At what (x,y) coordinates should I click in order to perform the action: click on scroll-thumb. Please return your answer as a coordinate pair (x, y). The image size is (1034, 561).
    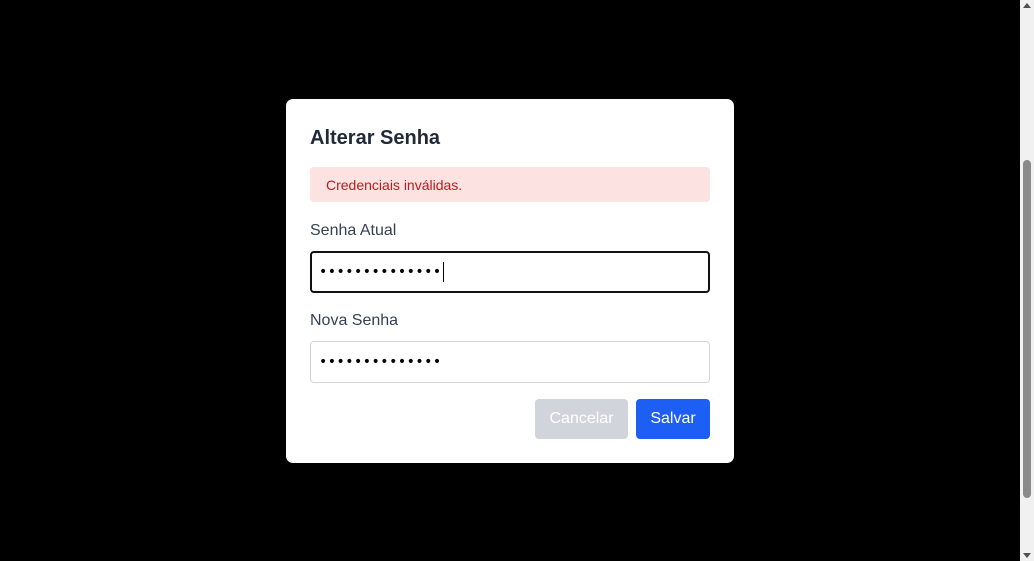
    Looking at the image, I should click on (1027, 329).